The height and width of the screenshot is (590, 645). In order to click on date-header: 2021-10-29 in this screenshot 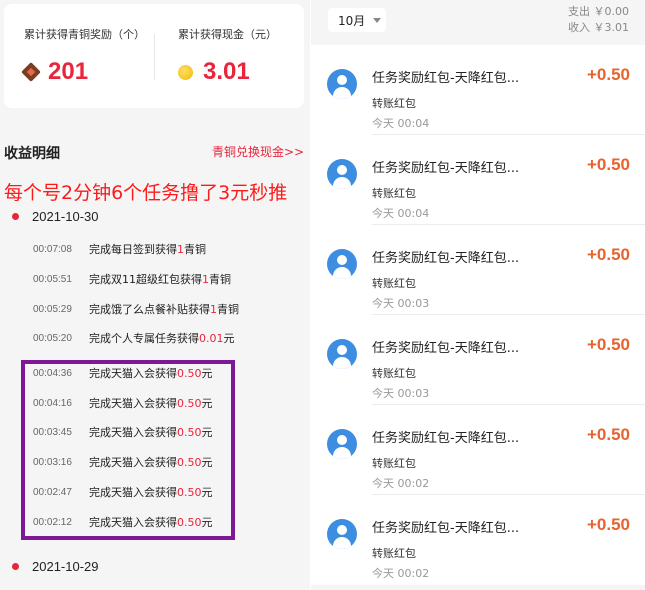, I will do `click(55, 566)`.